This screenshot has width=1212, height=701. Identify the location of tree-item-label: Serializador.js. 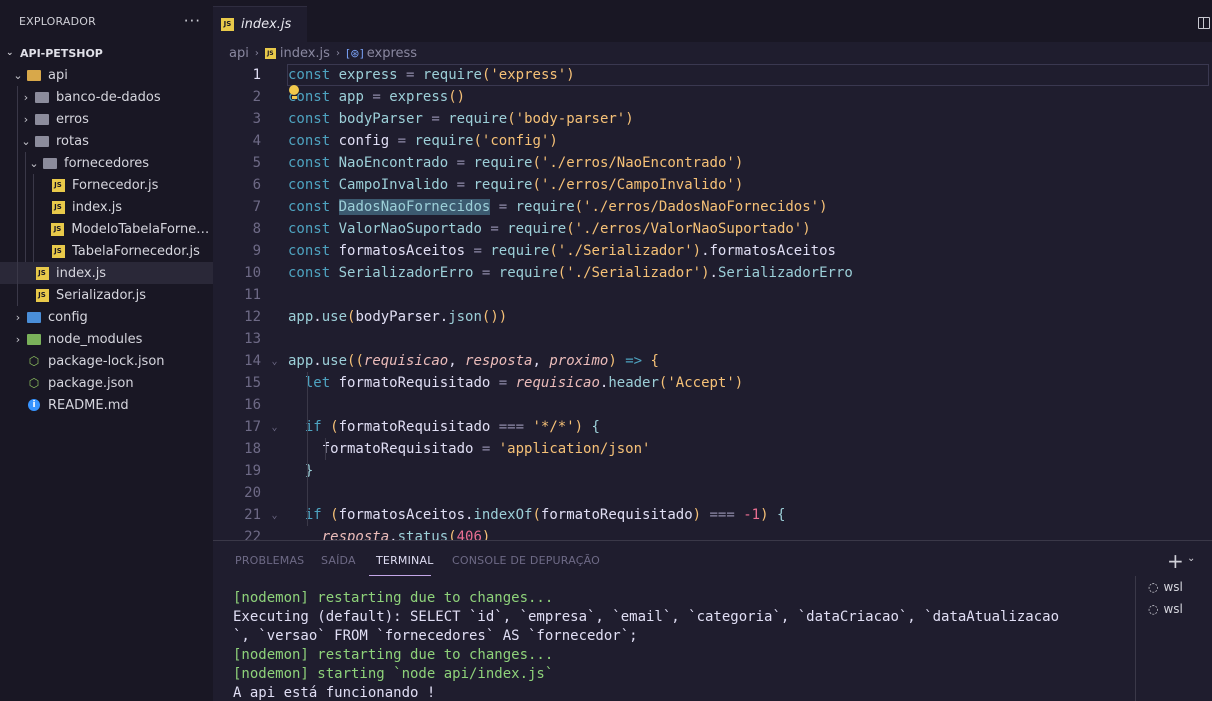
(101, 295).